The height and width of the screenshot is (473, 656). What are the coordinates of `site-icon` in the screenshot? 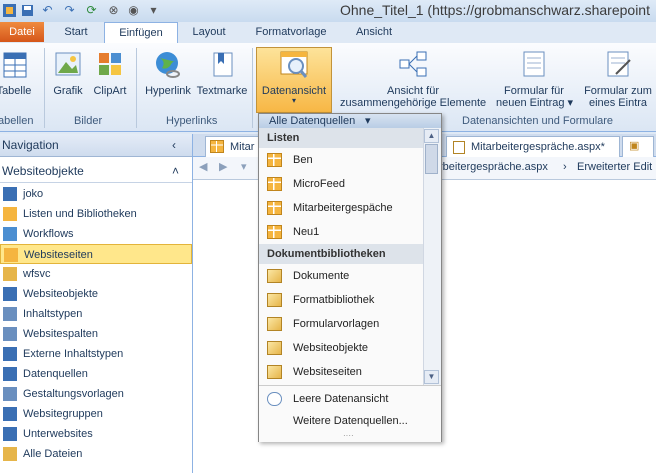 It's located at (10, 194).